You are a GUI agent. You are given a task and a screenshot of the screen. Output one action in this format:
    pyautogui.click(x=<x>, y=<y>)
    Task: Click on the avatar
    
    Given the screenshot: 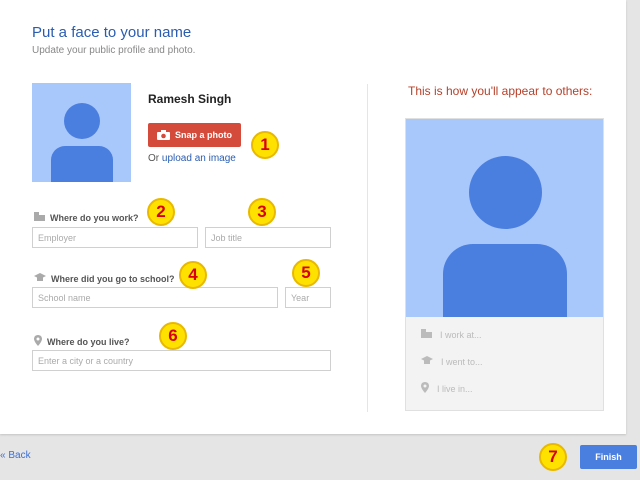 What is the action you would take?
    pyautogui.click(x=81, y=132)
    